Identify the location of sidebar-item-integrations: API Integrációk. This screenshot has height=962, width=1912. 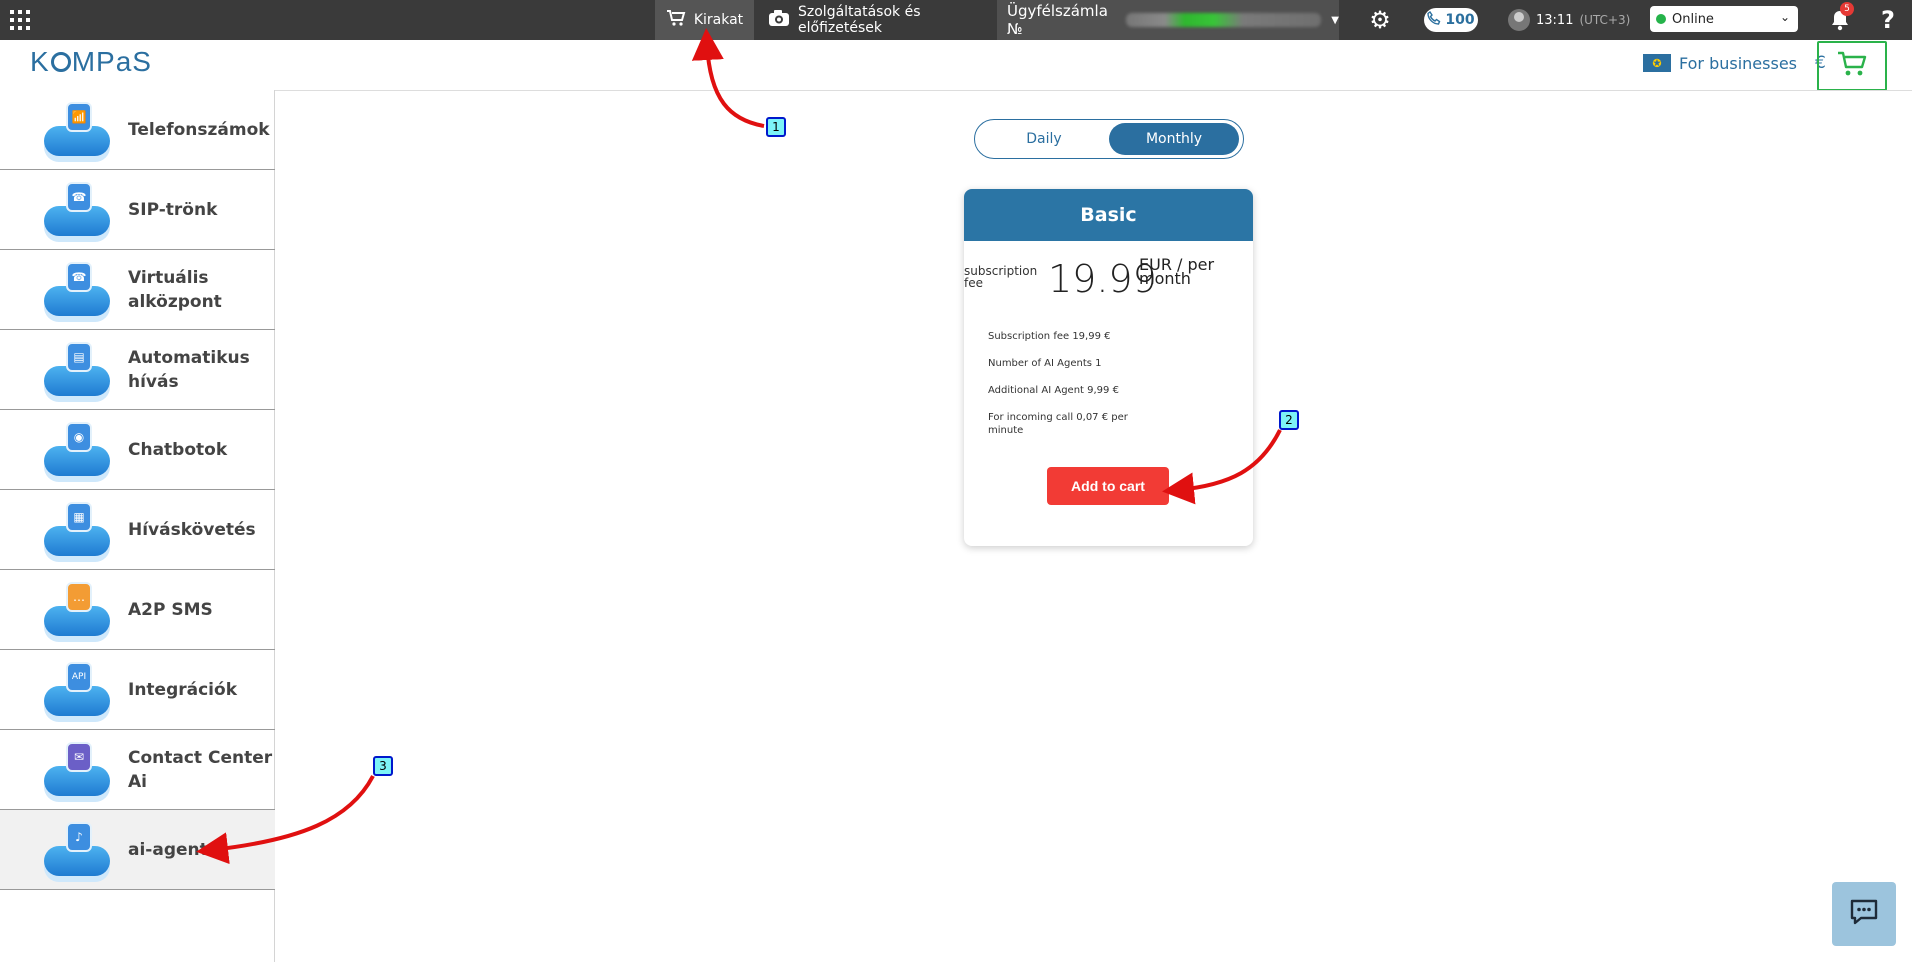
(137, 690).